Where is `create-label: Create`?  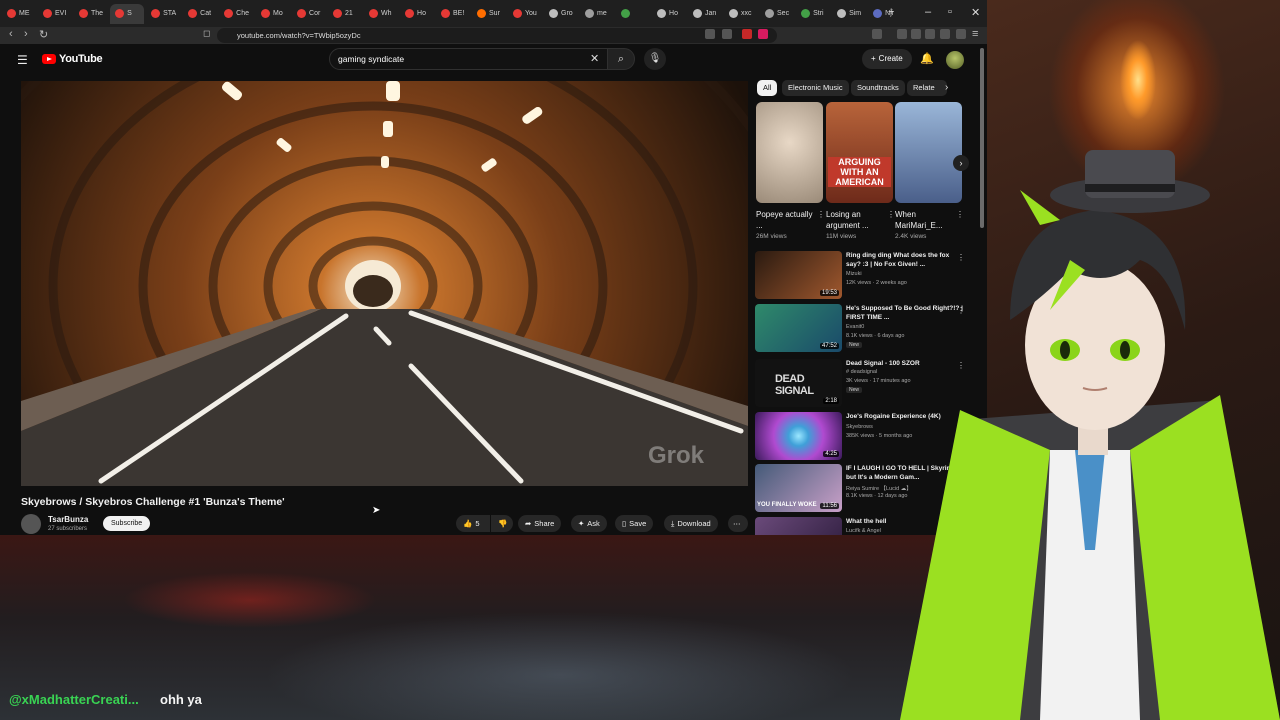
create-label: Create is located at coordinates (890, 58).